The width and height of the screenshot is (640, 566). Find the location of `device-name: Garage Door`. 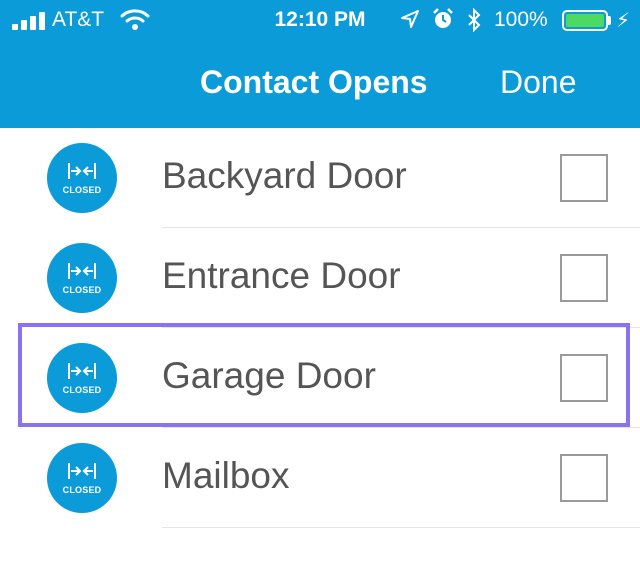

device-name: Garage Door is located at coordinates (269, 375).